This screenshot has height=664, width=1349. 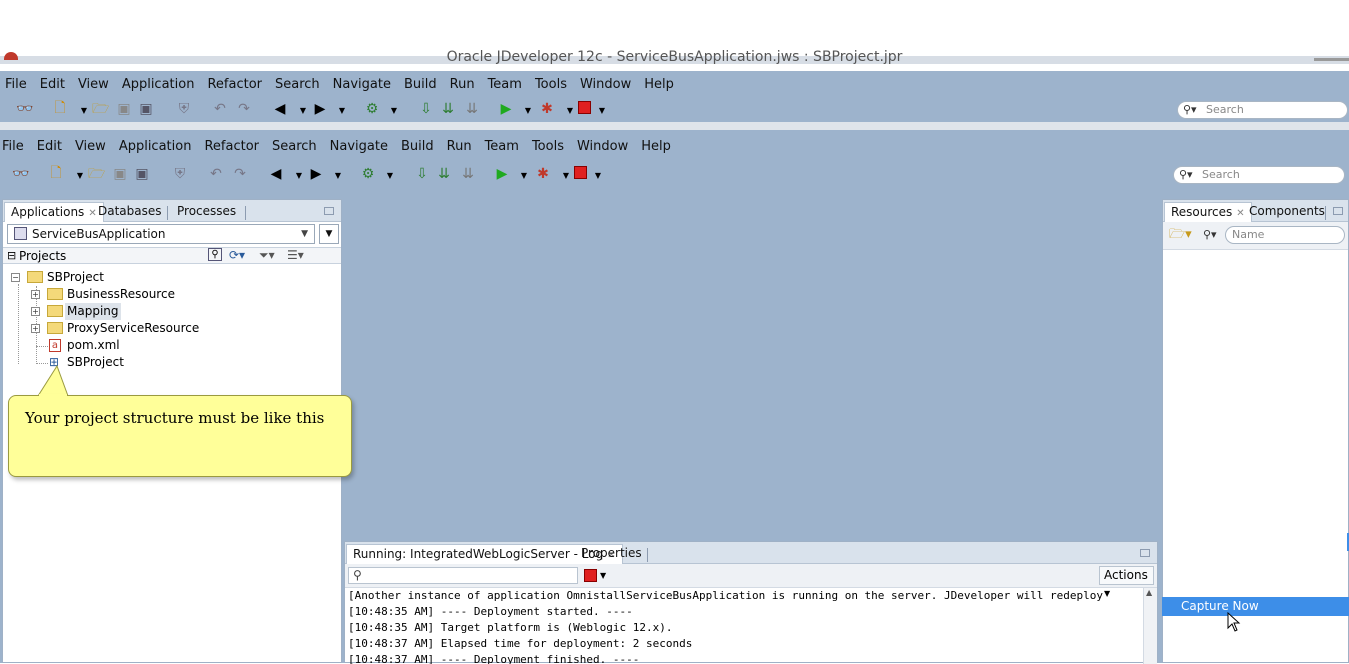 What do you see at coordinates (422, 174) in the screenshot?
I see `make-icon: ⇩` at bounding box center [422, 174].